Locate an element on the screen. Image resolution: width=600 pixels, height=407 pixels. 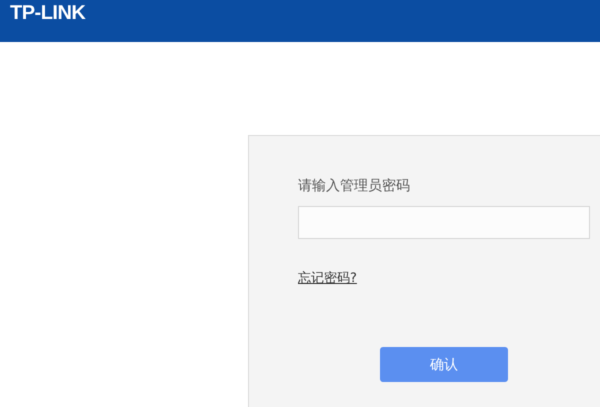
password-label: 请输入管理员密码 is located at coordinates (354, 186).